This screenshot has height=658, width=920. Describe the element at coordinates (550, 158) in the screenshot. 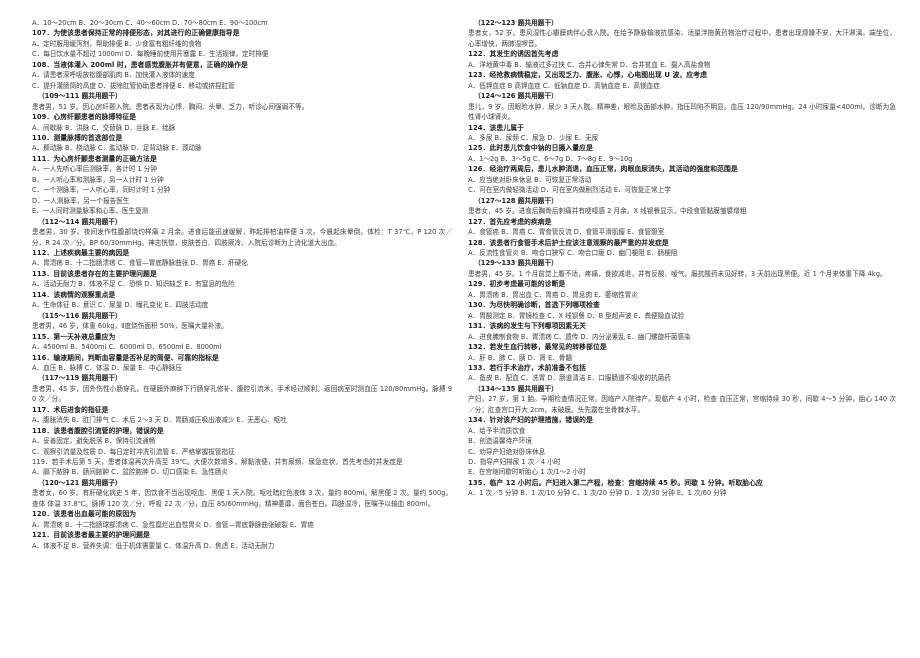

I see `q125-options: A．1～2g B．3～5g C．6～7g D．7～8g E．9～10g` at that location.